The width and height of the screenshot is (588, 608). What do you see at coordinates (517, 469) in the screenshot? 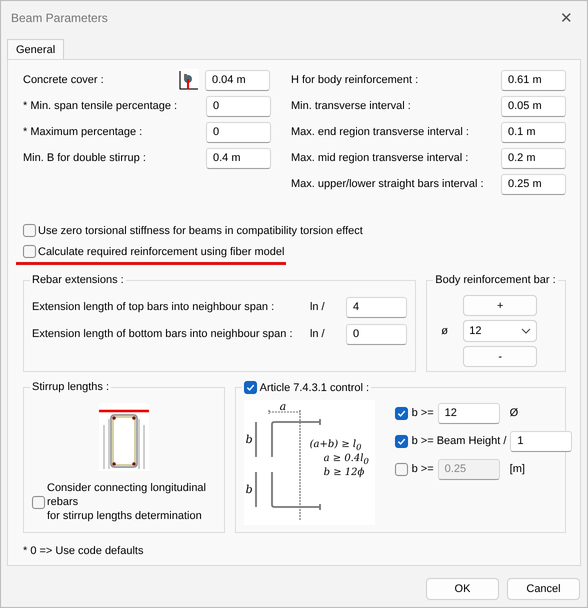
I see `unit-label: [m]` at bounding box center [517, 469].